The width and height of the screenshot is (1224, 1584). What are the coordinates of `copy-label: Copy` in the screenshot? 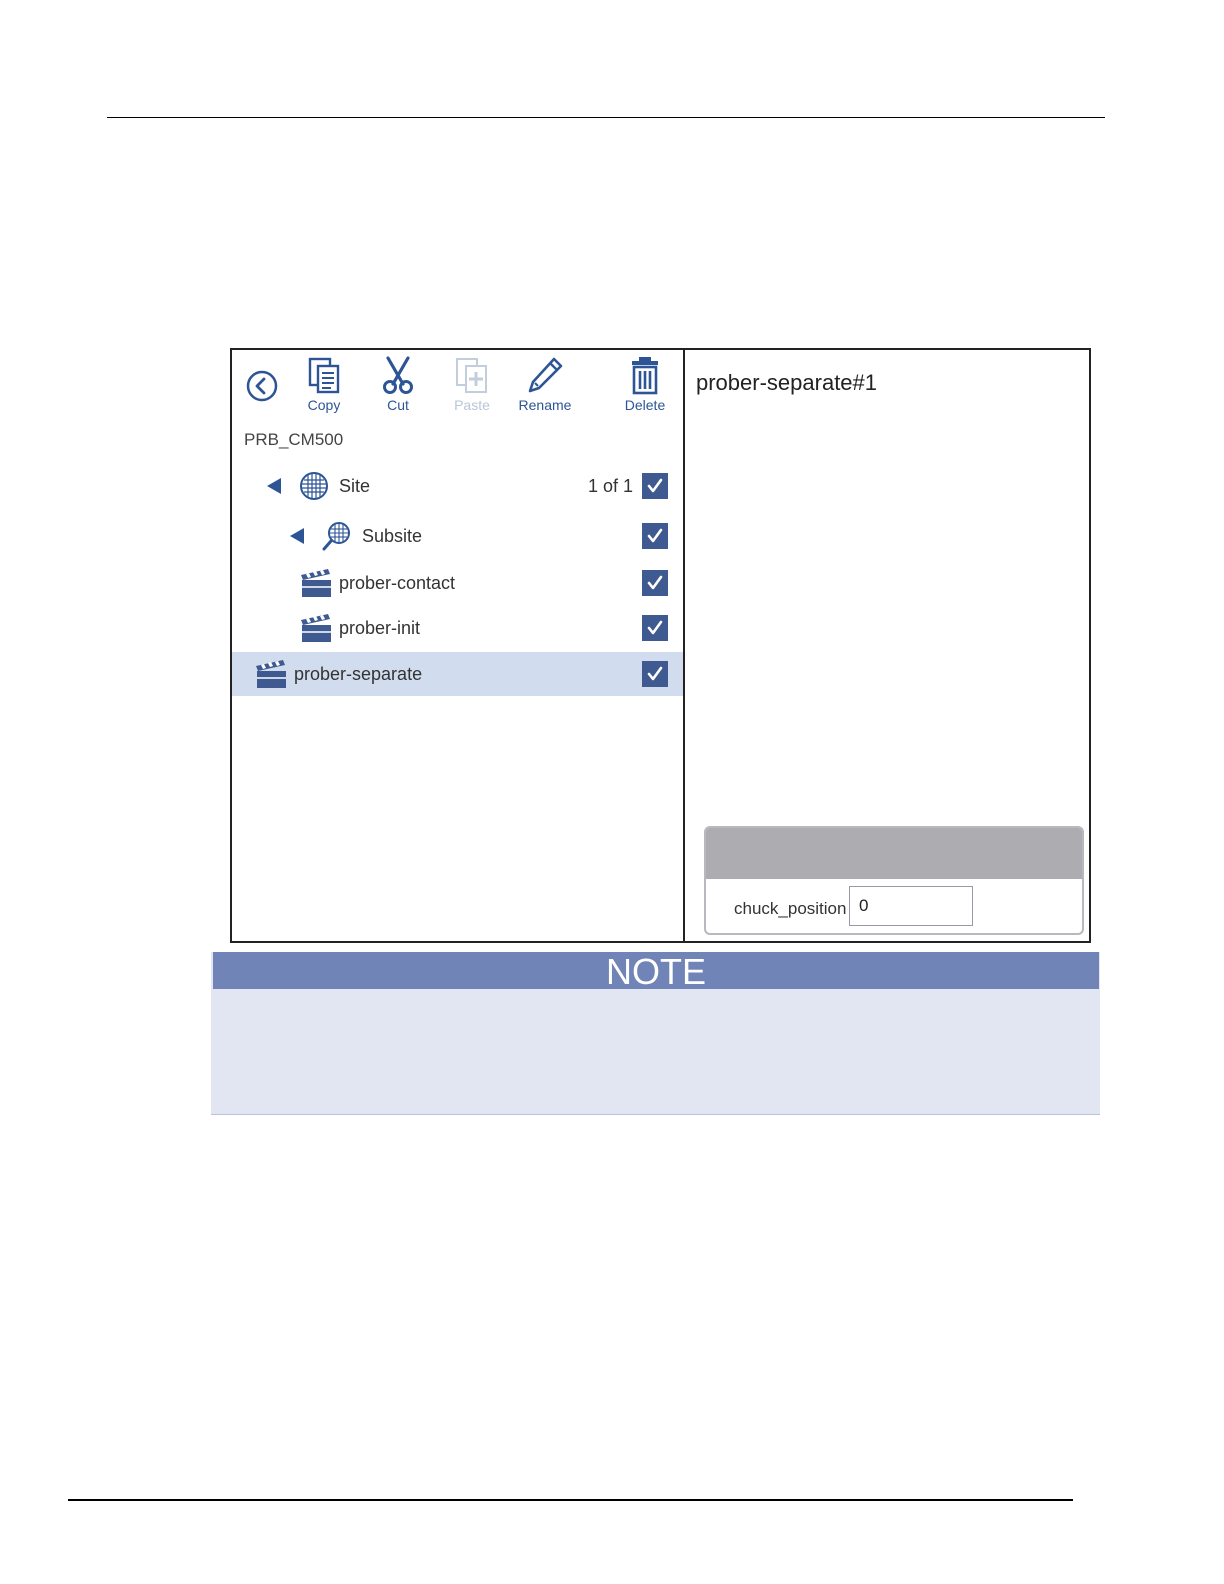 It's located at (324, 405).